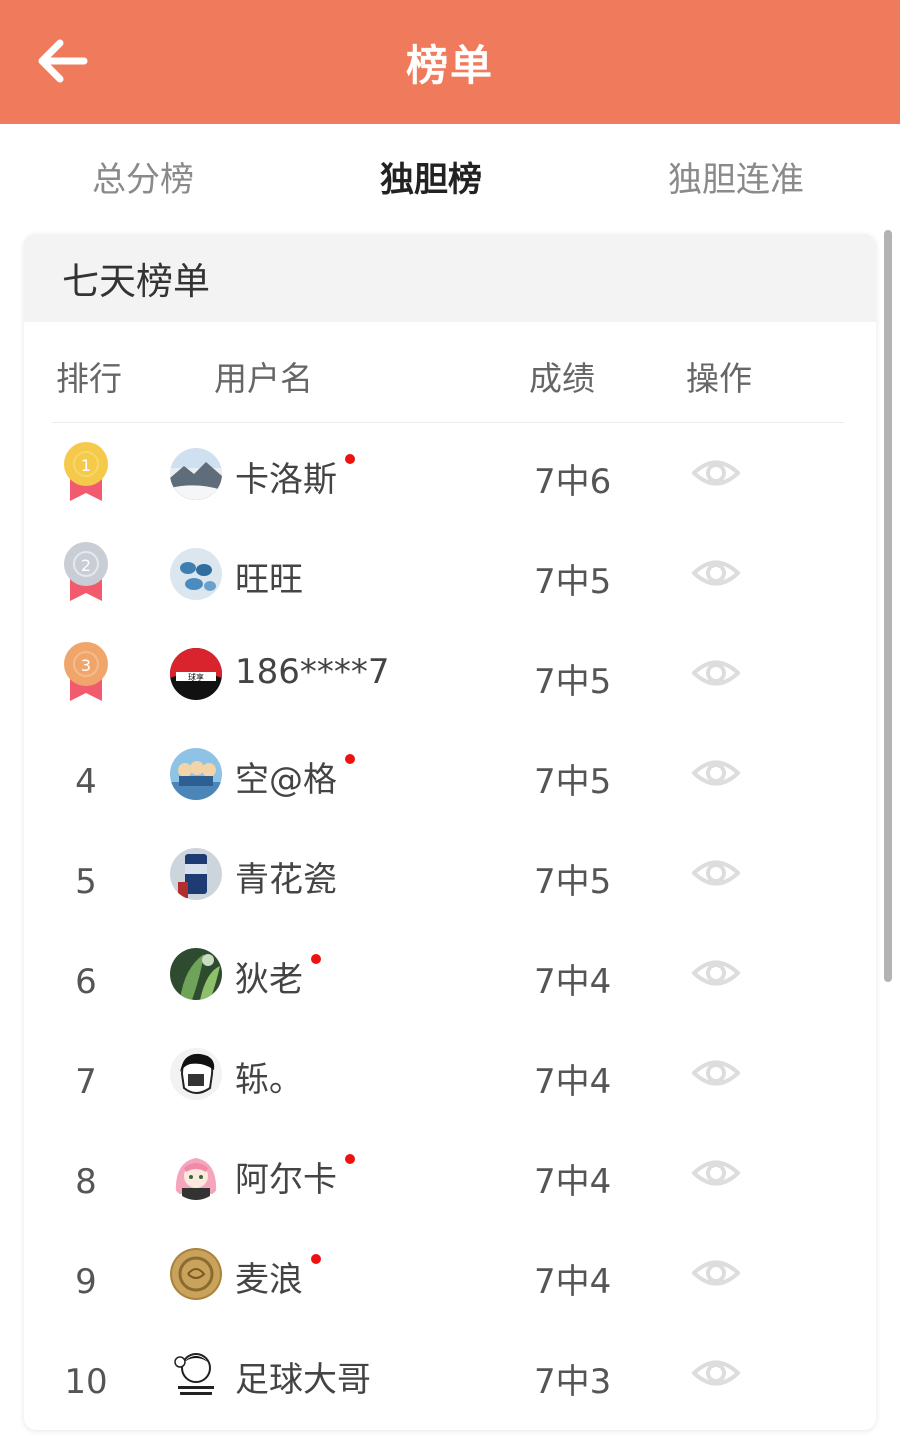  Describe the element at coordinates (573, 1382) in the screenshot. I see `score: 7中3` at that location.